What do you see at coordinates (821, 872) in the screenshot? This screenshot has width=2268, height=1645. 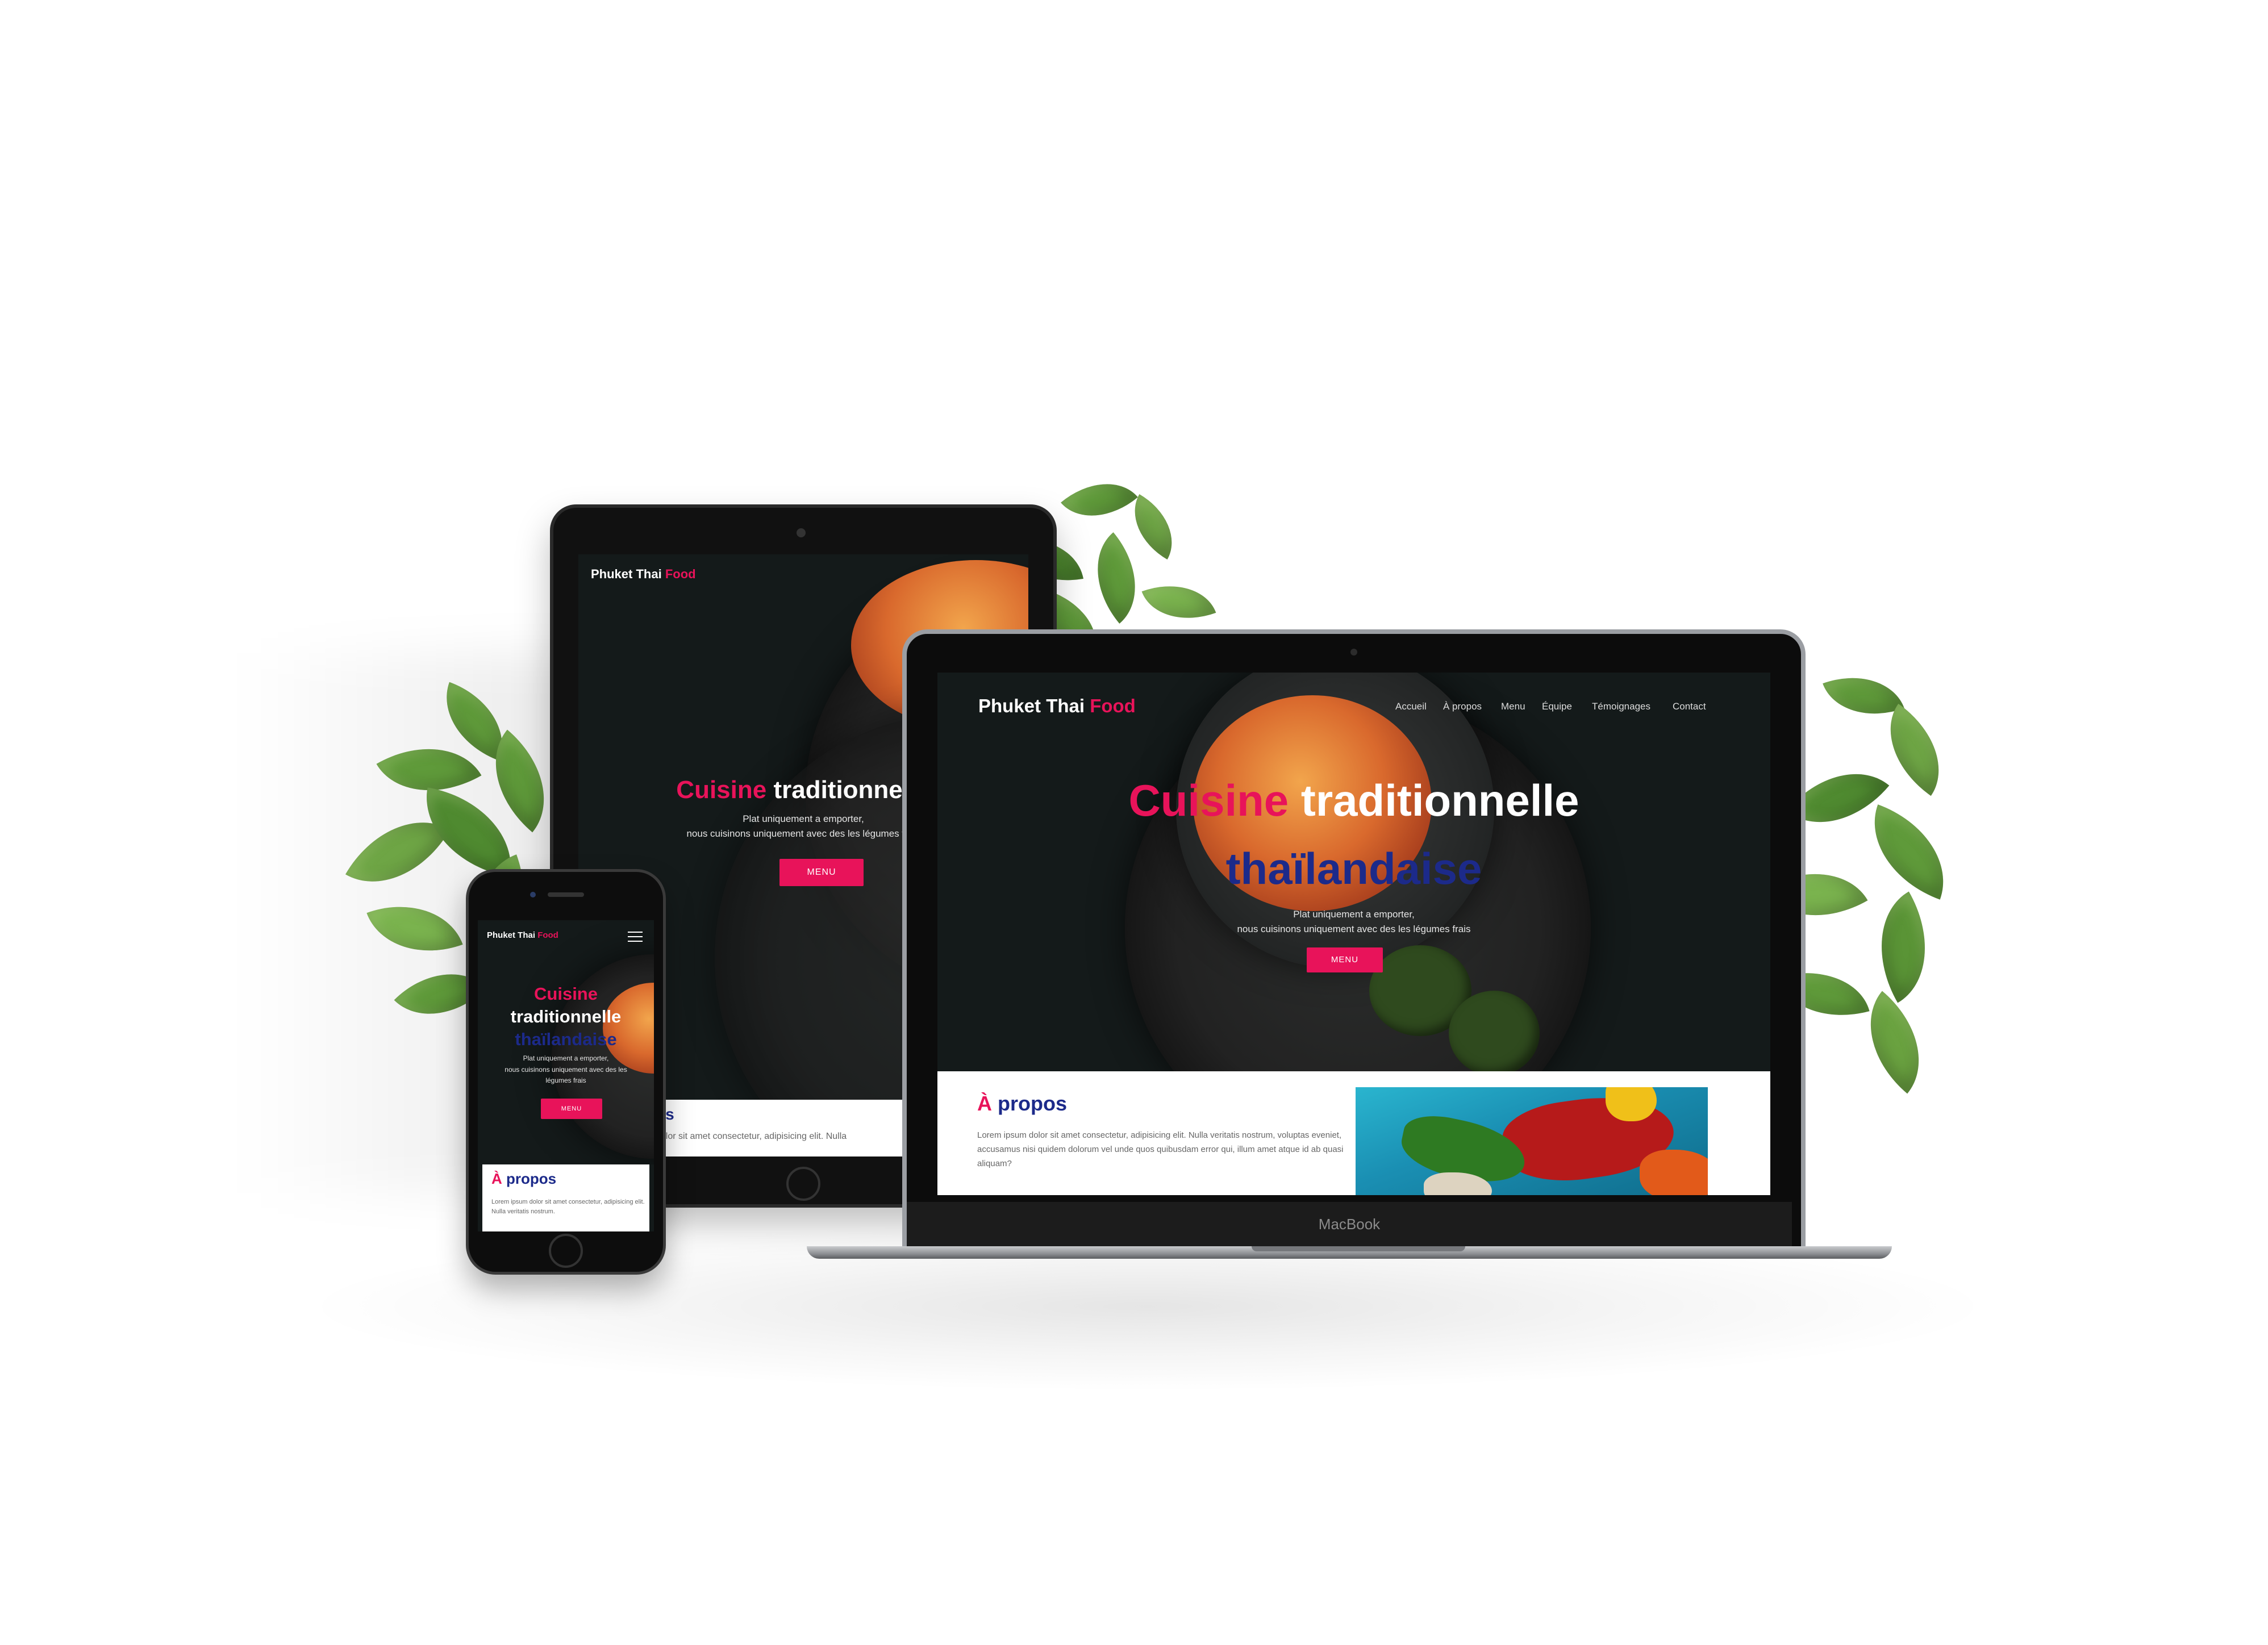 I see `tablet-menu-button: MENU` at bounding box center [821, 872].